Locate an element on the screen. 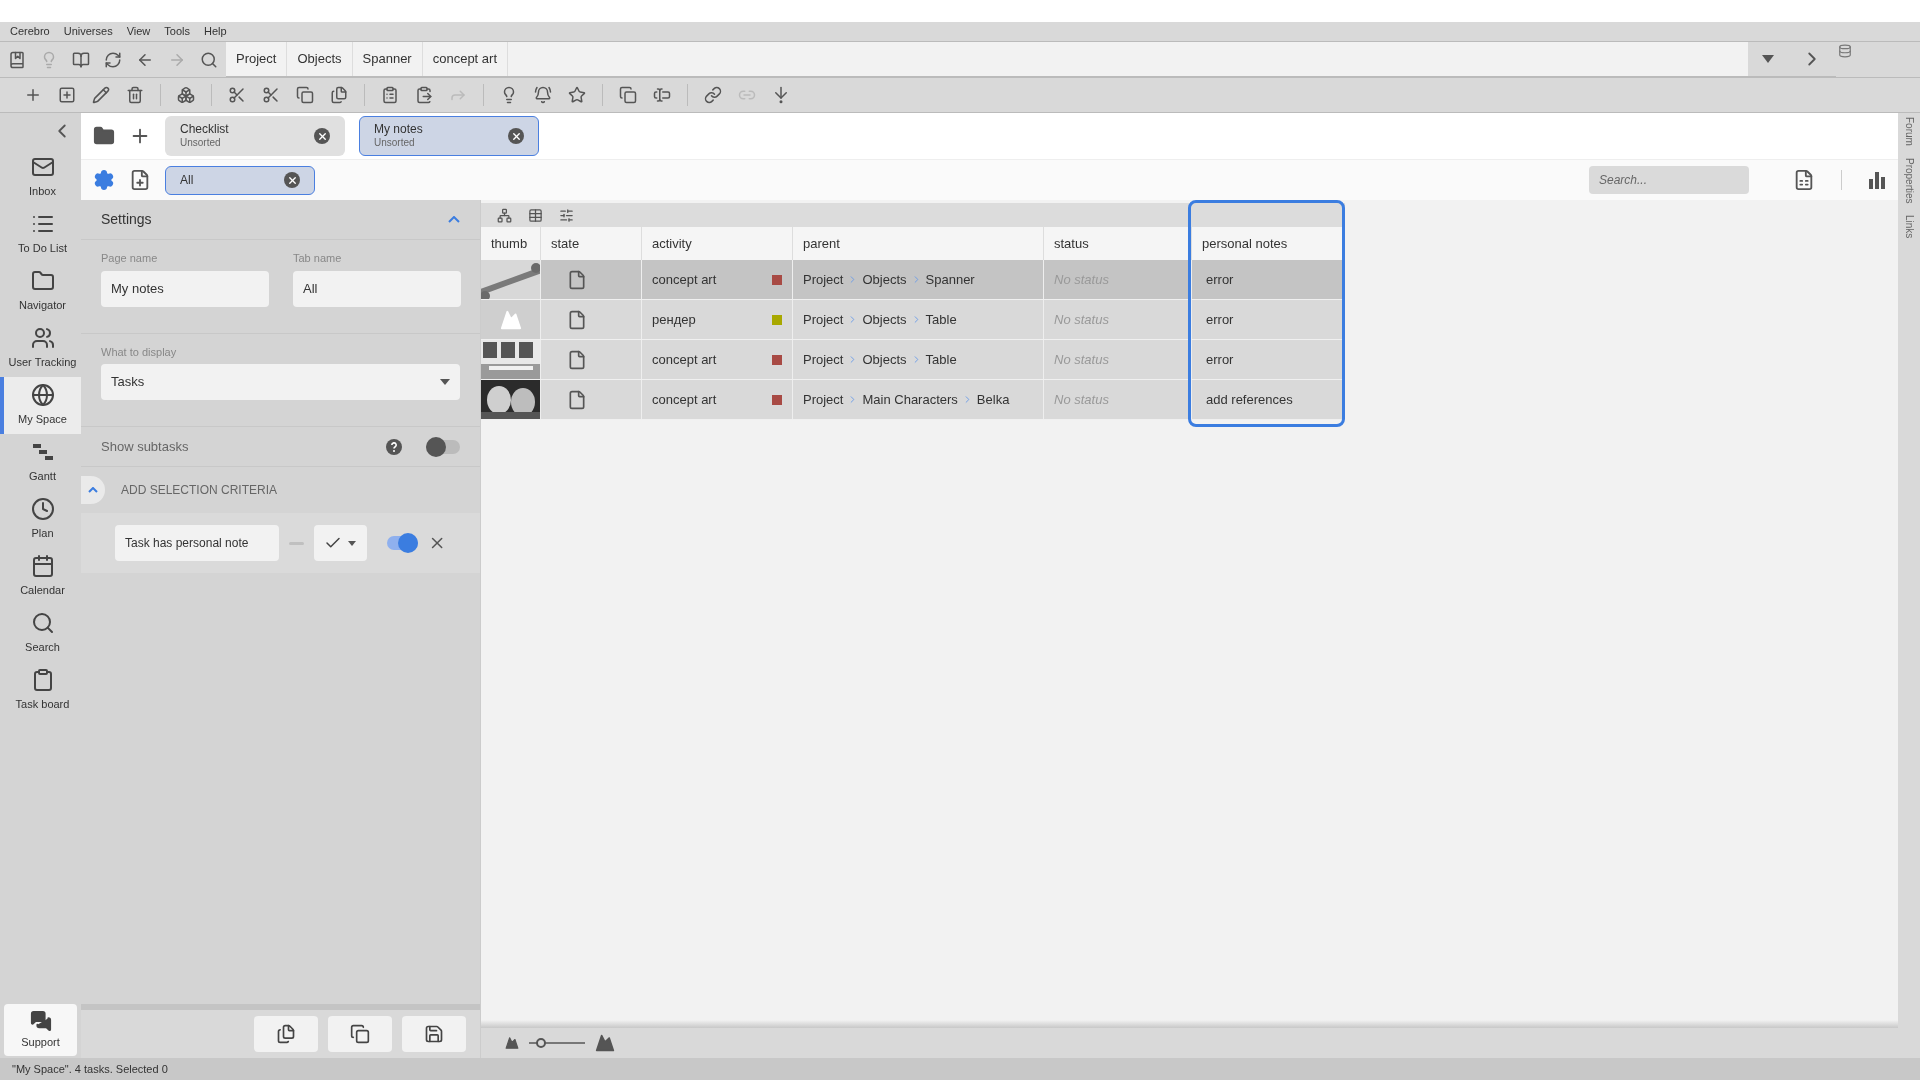  table-row: рендер Project Objects Table No status error is located at coordinates (913, 320).